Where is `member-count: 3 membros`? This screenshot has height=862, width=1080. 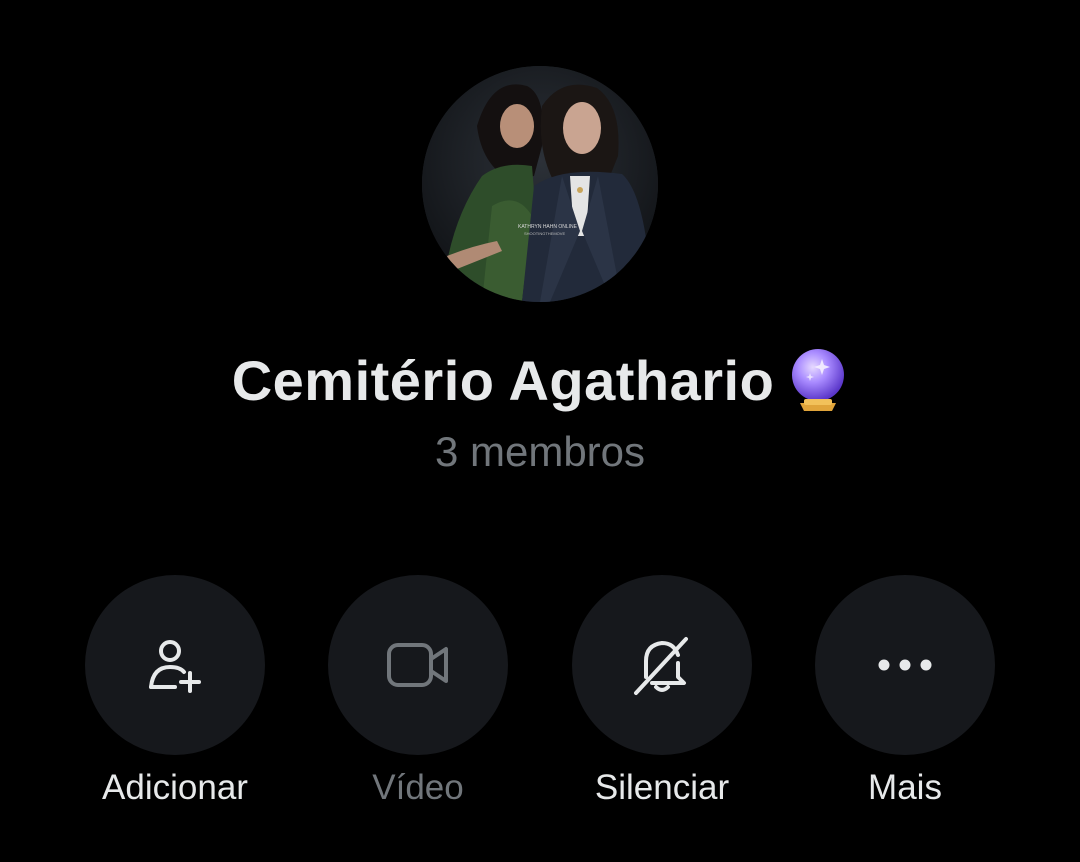
member-count: 3 membros is located at coordinates (540, 451).